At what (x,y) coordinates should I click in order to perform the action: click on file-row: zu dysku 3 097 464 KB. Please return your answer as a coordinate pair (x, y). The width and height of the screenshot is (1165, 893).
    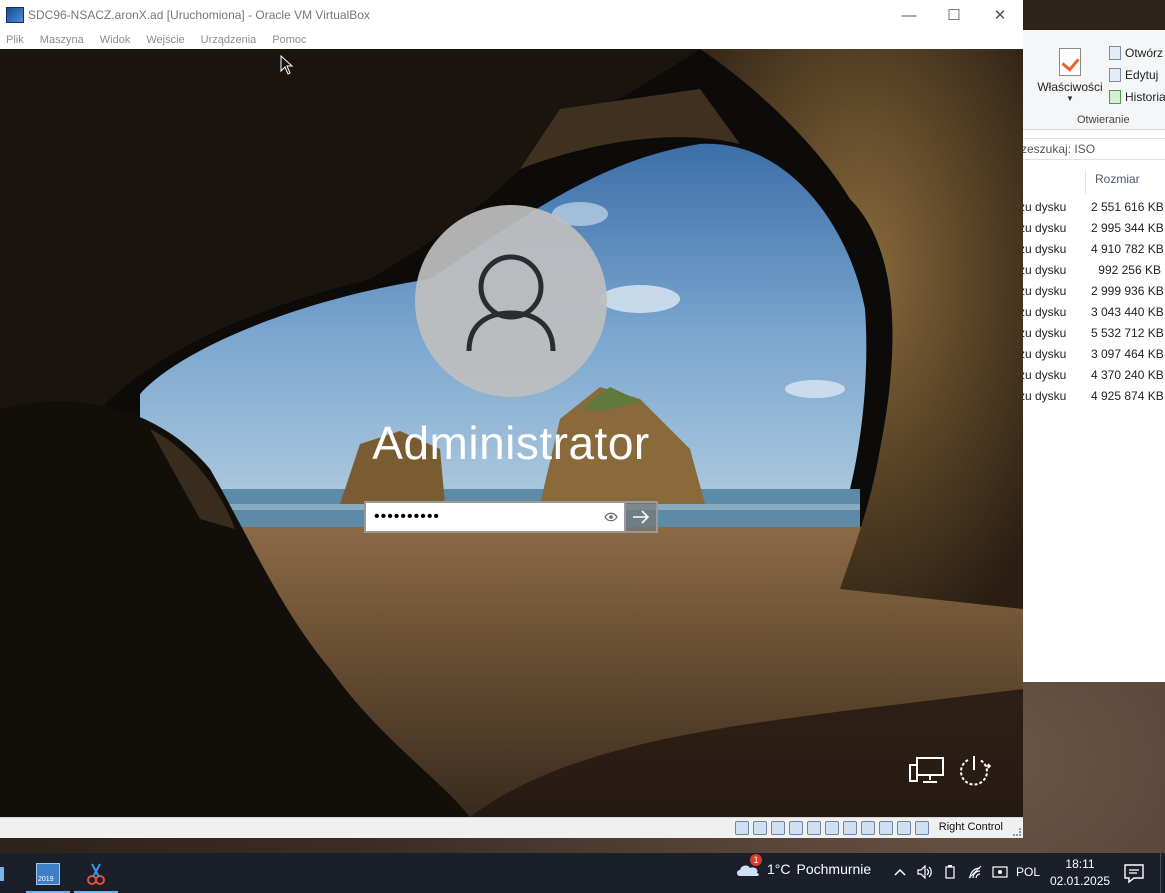
    Looking at the image, I should click on (1092, 353).